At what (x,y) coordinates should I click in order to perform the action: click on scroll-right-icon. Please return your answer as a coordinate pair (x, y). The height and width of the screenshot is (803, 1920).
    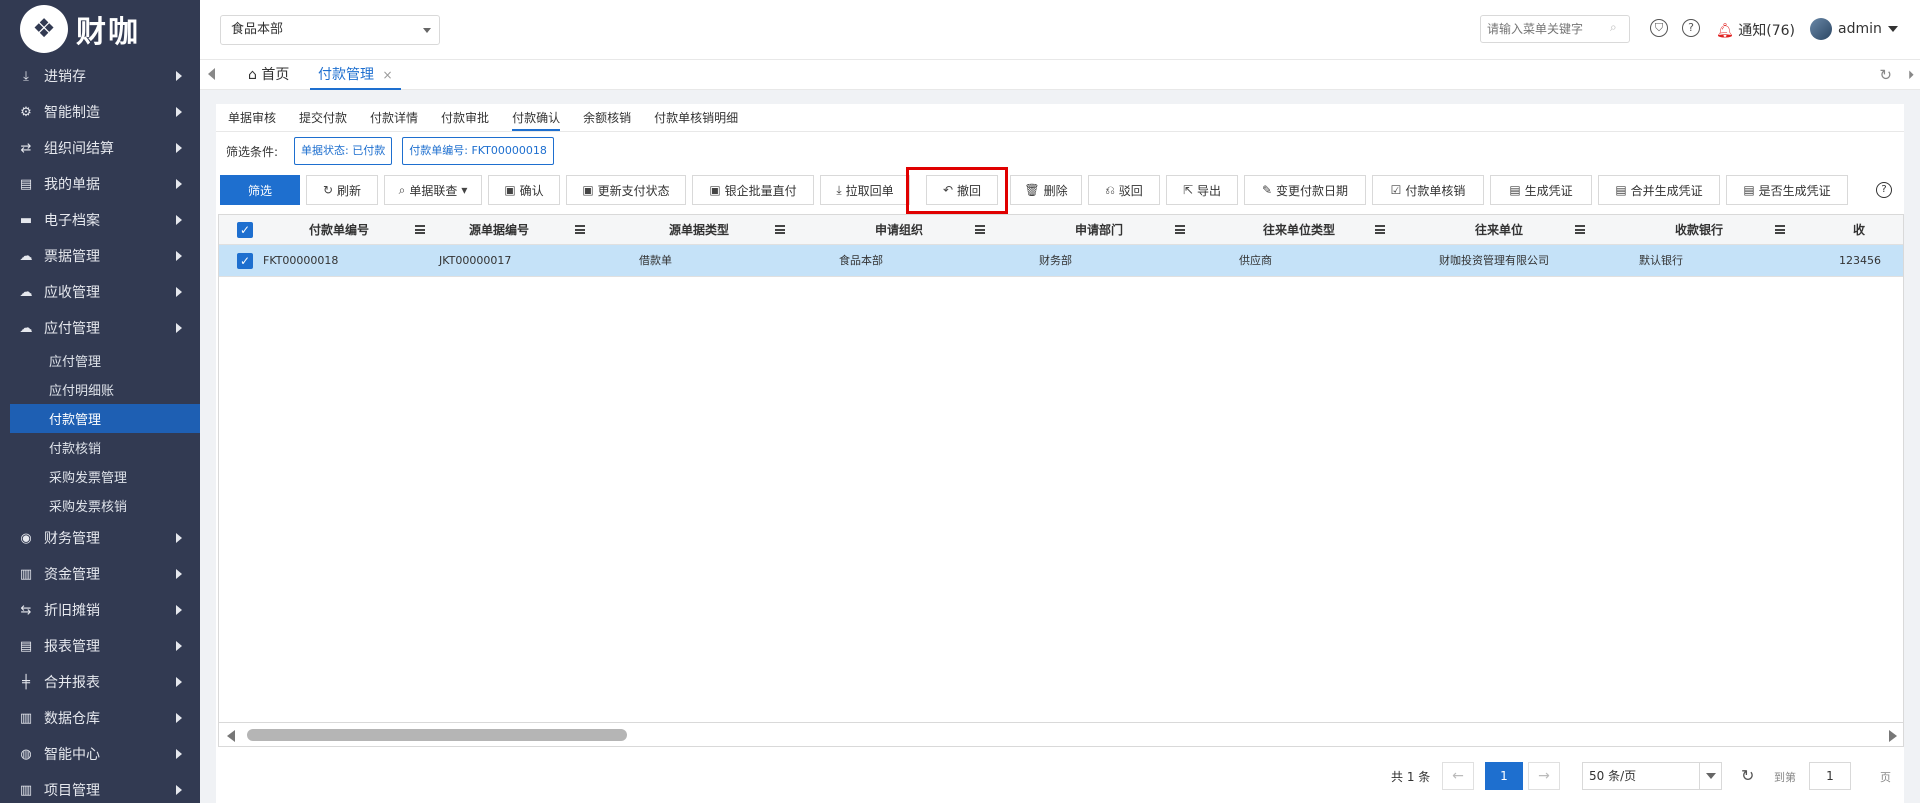
    Looking at the image, I should click on (1893, 736).